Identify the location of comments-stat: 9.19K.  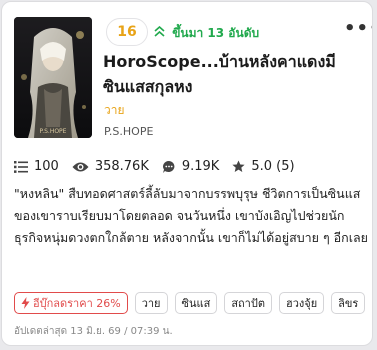
(190, 166).